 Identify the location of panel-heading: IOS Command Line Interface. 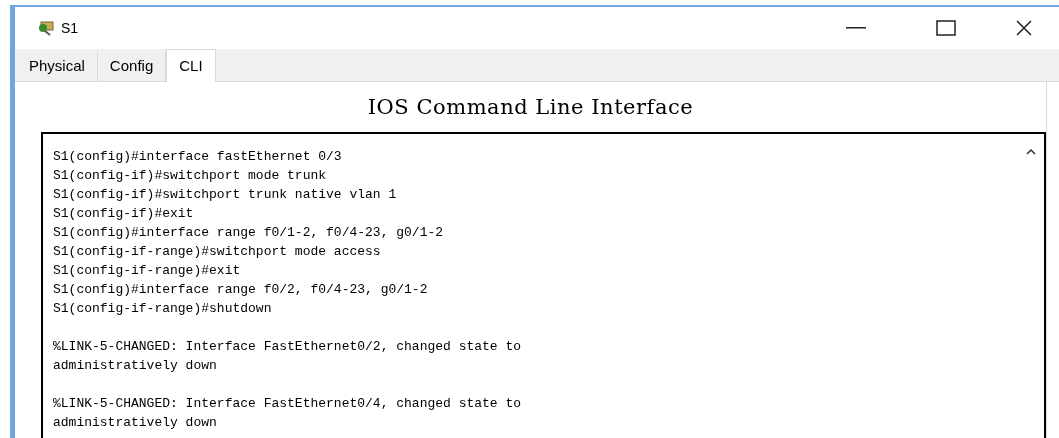
(530, 107).